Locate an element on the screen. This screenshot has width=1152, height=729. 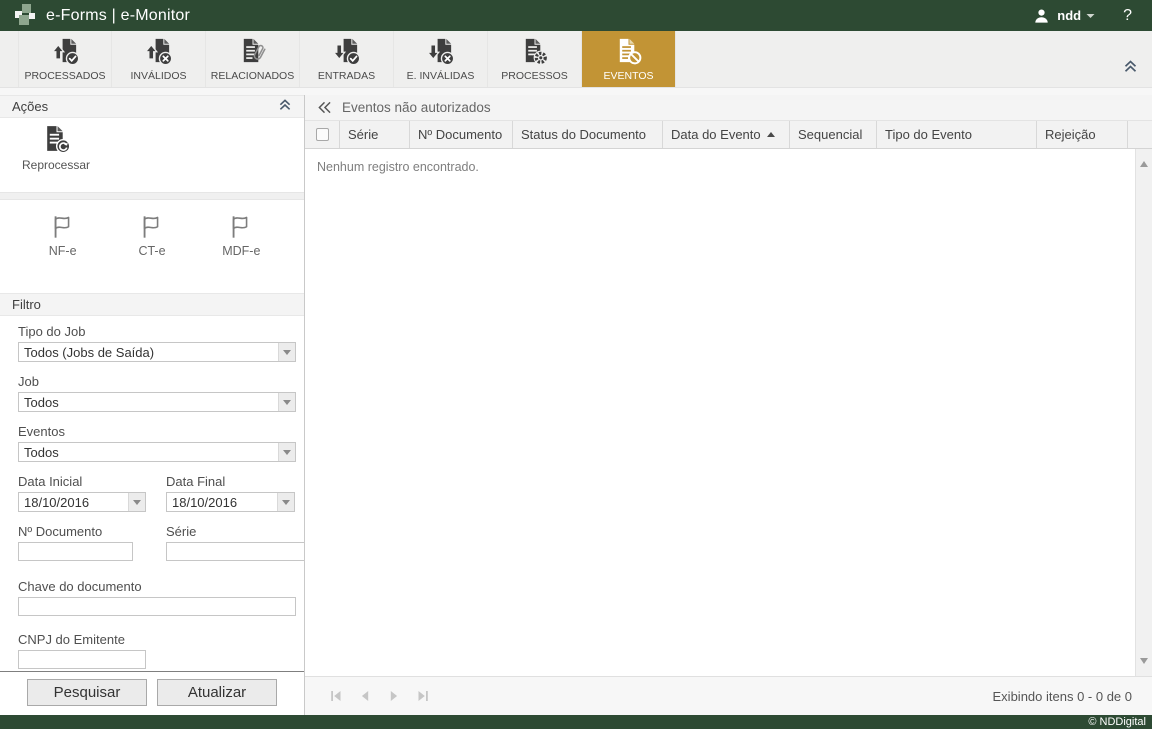
column-header-rejeicao: Rejeição is located at coordinates (1082, 134).